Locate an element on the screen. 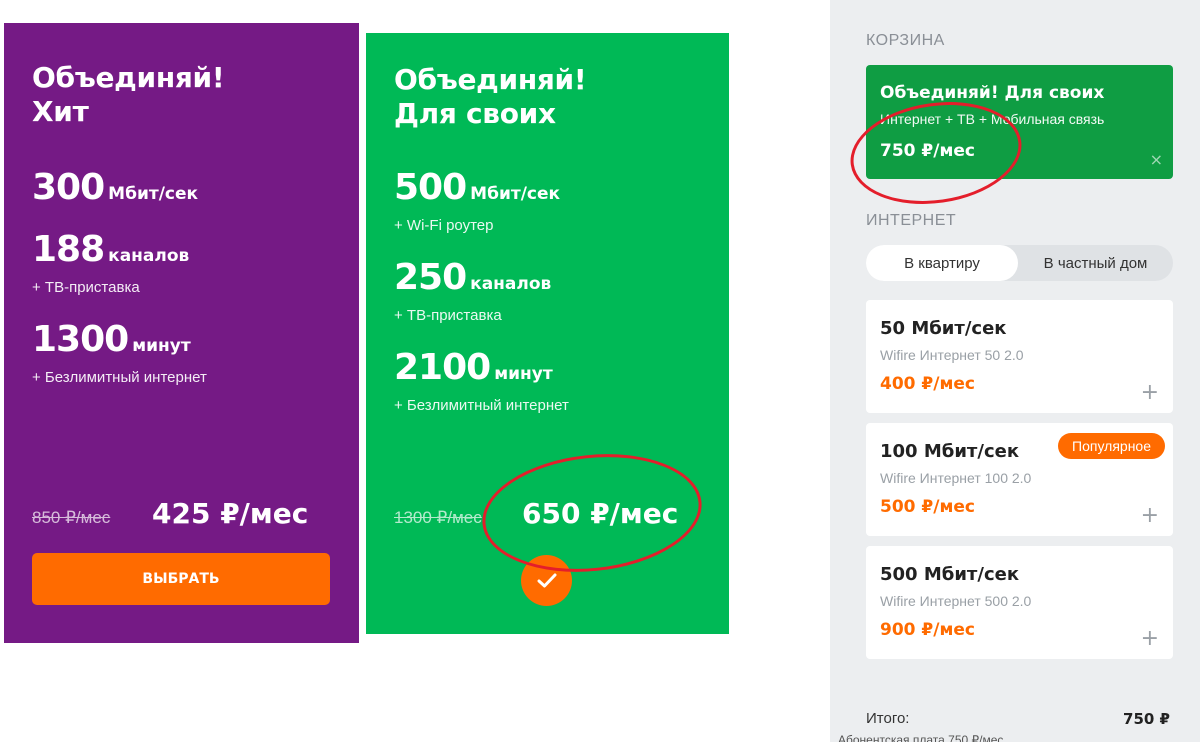  cart-item-description: Интернет + ТВ + Мобильная связь is located at coordinates (992, 119).